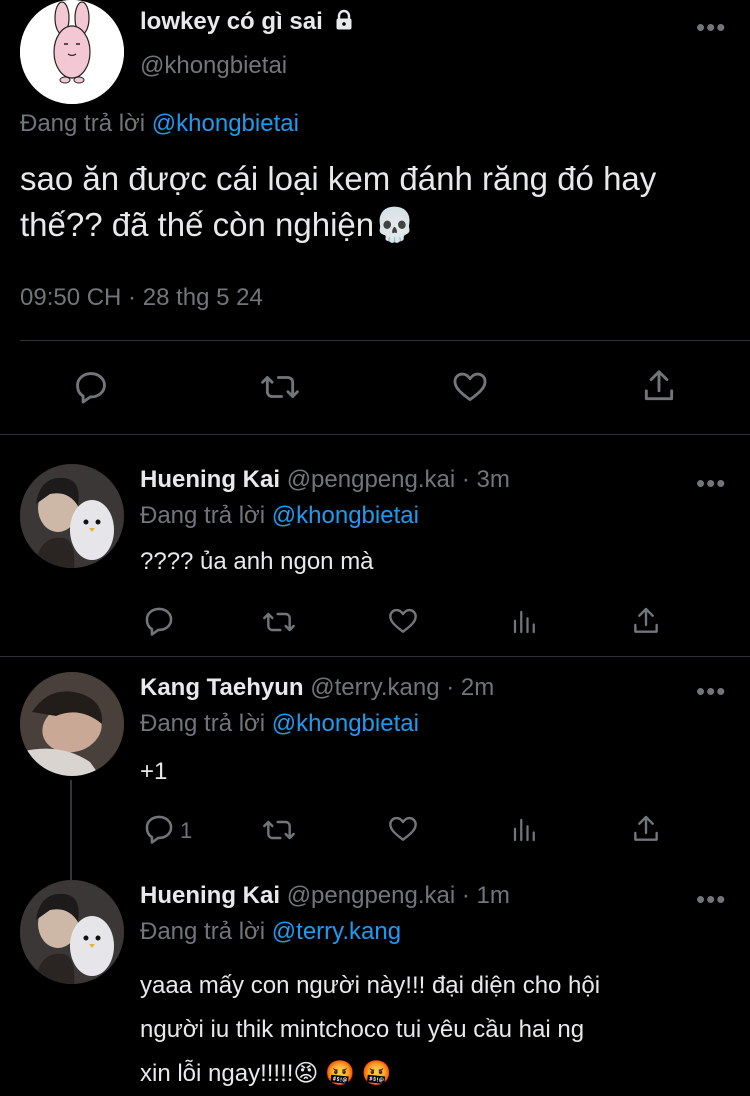 This screenshot has width=750, height=1096. I want to click on display-name: lowkey có gì sai, so click(247, 23).